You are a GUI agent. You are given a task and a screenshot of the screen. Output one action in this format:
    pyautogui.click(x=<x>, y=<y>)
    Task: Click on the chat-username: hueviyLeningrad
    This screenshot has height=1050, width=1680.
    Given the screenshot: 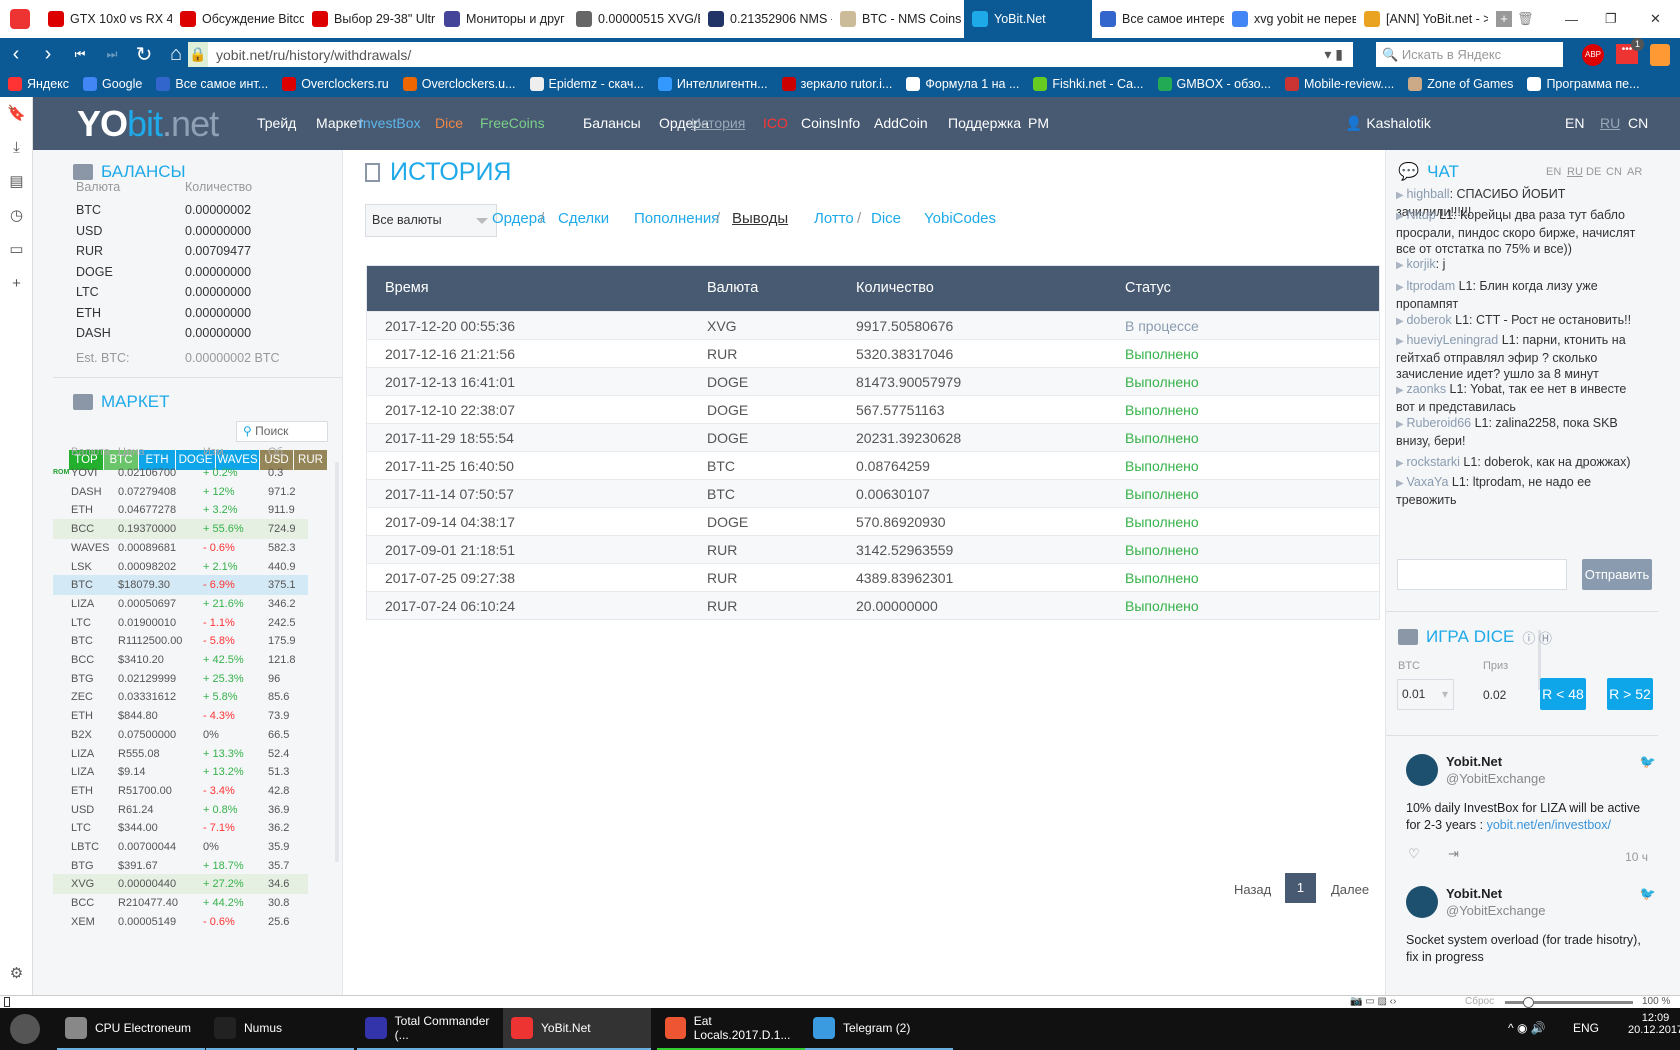 What is the action you would take?
    pyautogui.click(x=1447, y=340)
    